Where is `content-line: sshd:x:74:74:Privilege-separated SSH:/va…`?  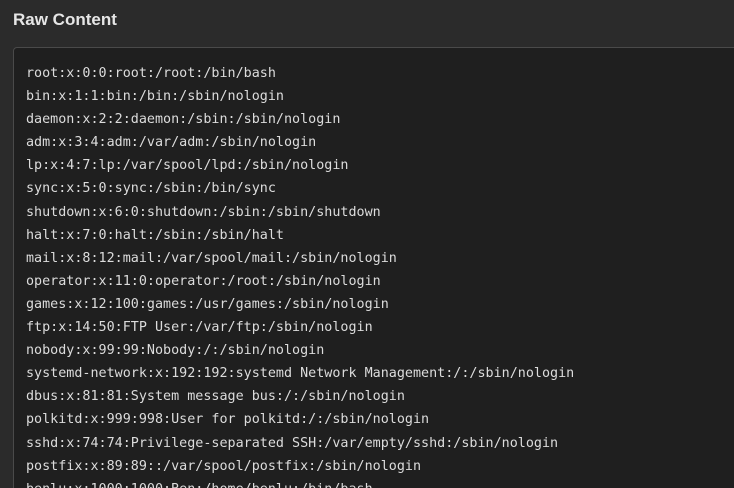 content-line: sshd:x:74:74:Privilege-separated SSH:/va… is located at coordinates (292, 443).